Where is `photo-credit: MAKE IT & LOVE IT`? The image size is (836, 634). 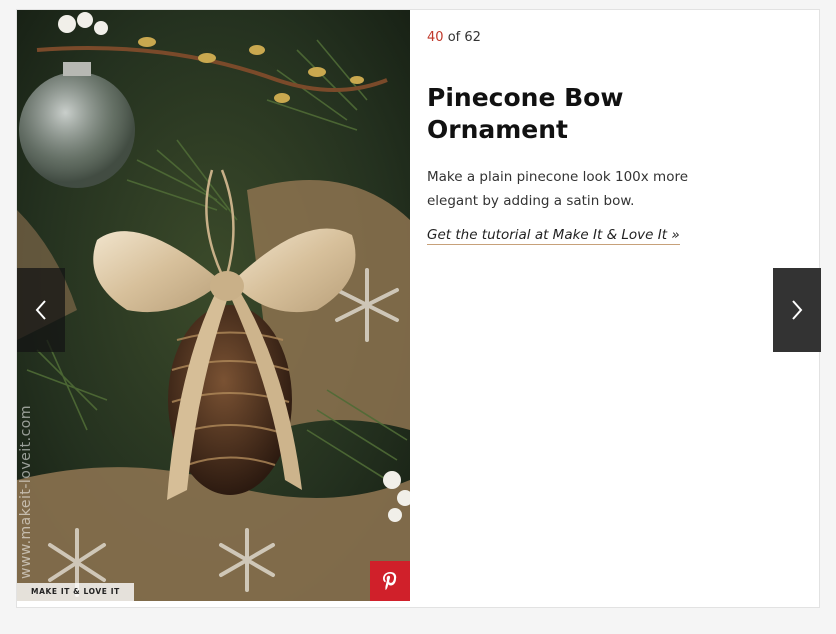
photo-credit: MAKE IT & LOVE IT is located at coordinates (75, 592).